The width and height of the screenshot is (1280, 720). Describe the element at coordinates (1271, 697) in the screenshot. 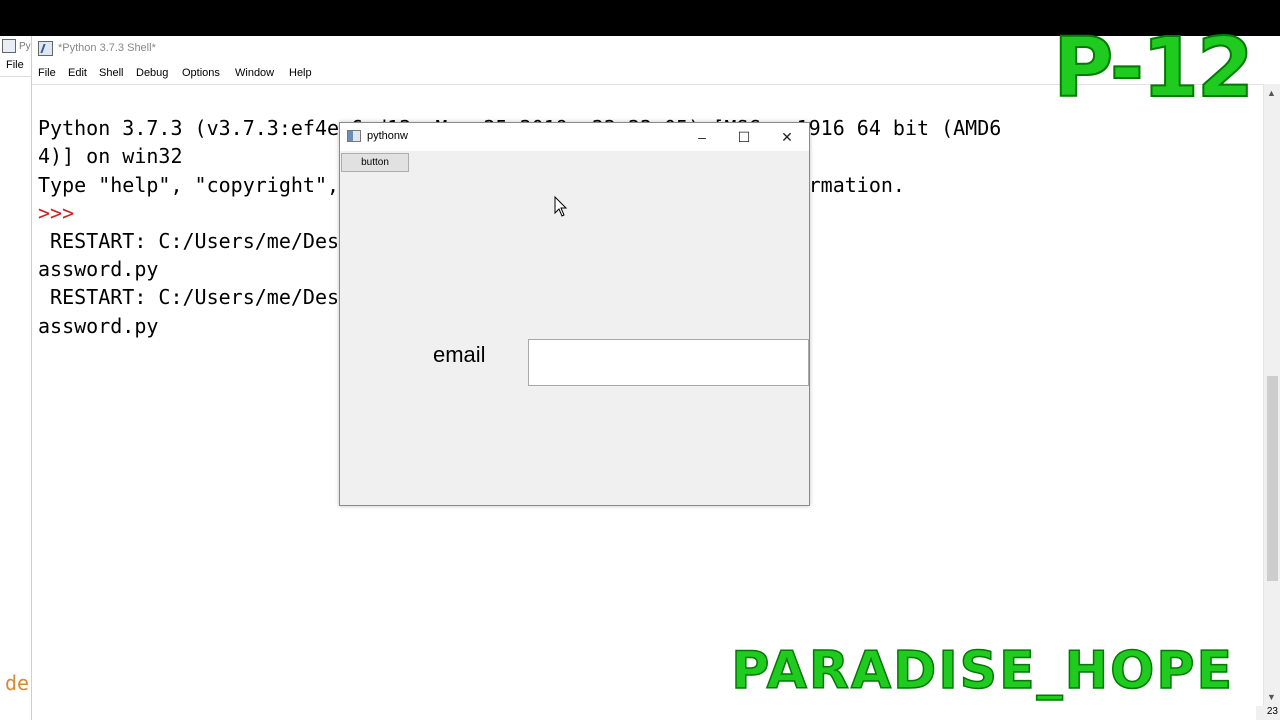

I see `scroll-down-icon: ▼` at that location.